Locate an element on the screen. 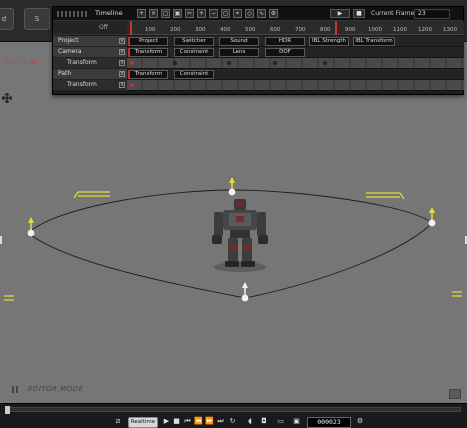  stop-button: ■ is located at coordinates (176, 421).